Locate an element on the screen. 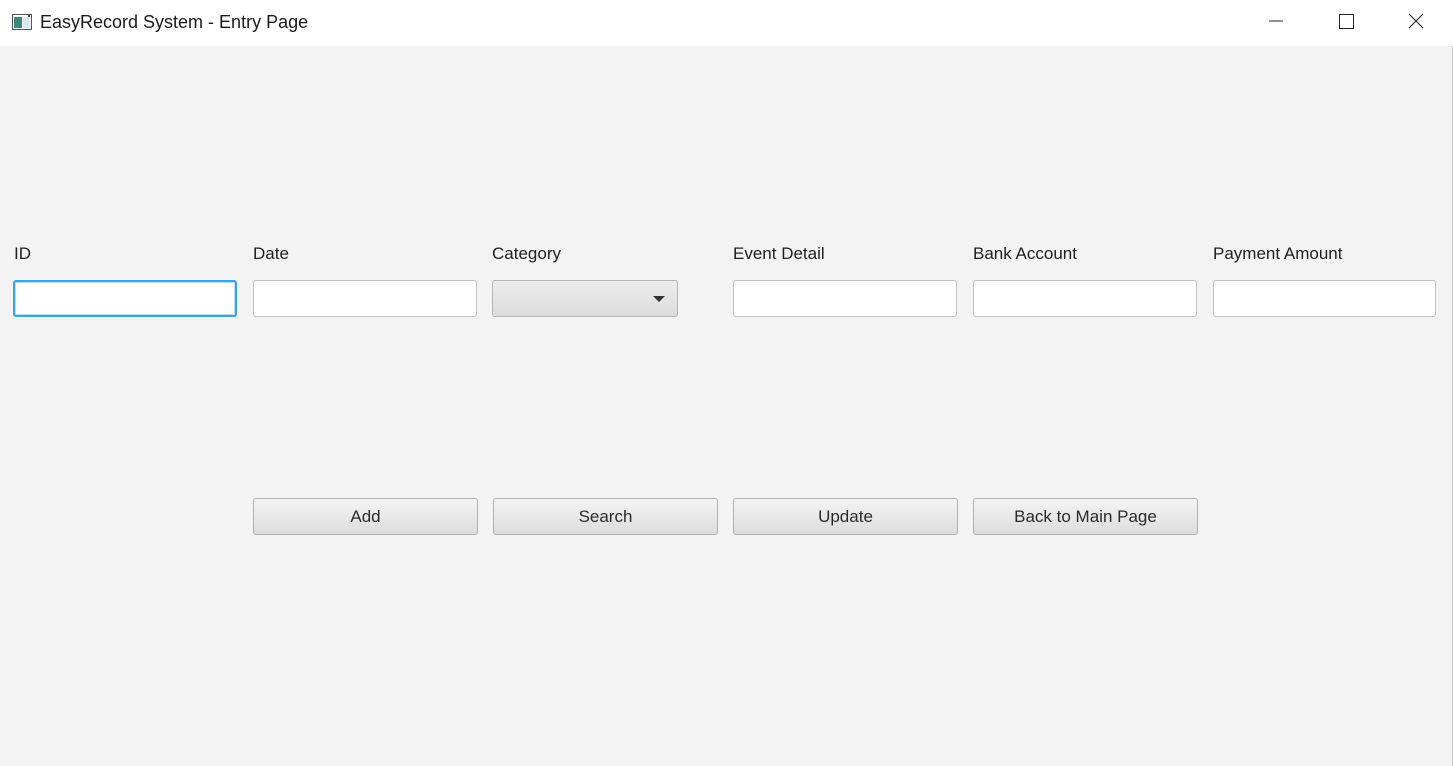 The image size is (1453, 766). title-bar: EasyRecord System - Entry Page is located at coordinates (726, 23).